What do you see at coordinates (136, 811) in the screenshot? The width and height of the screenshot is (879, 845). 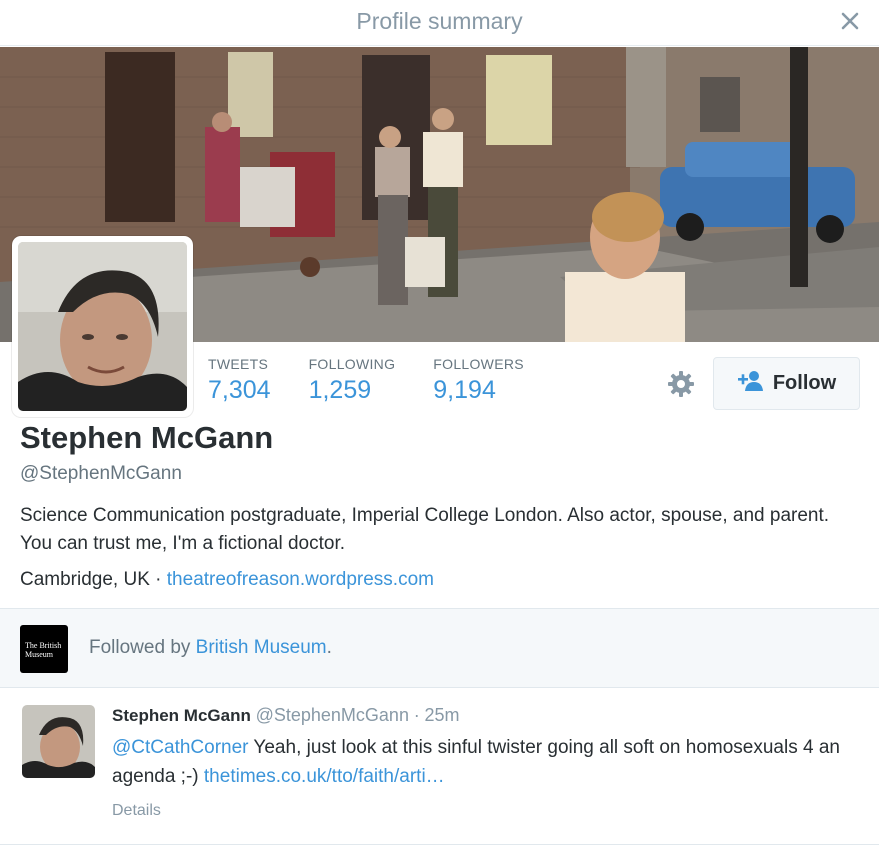 I see `tweet-details-link: Details` at bounding box center [136, 811].